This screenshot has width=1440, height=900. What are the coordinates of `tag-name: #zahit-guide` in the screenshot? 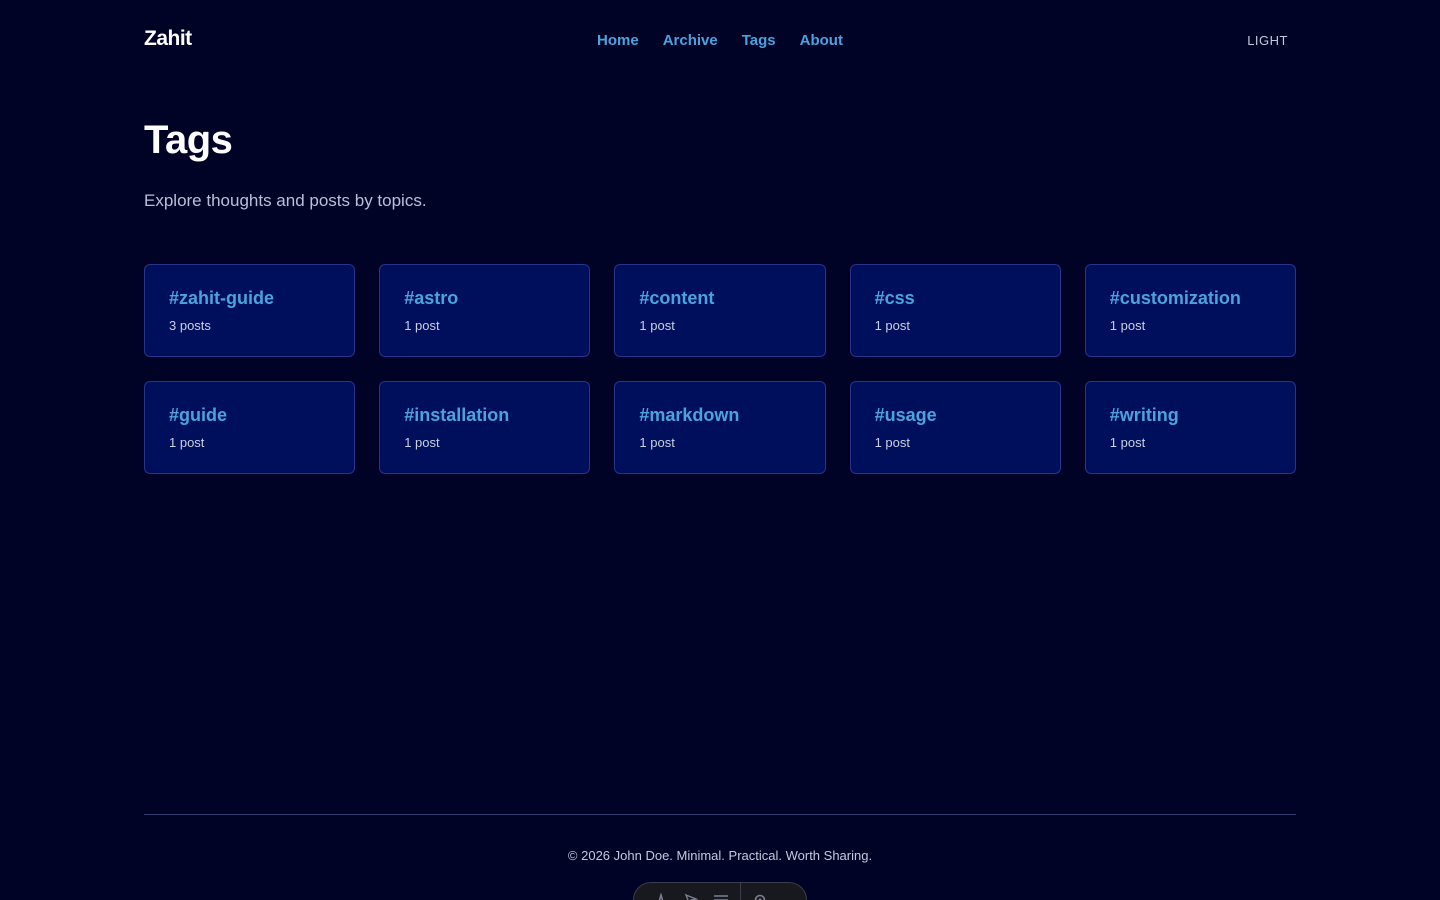 It's located at (222, 298).